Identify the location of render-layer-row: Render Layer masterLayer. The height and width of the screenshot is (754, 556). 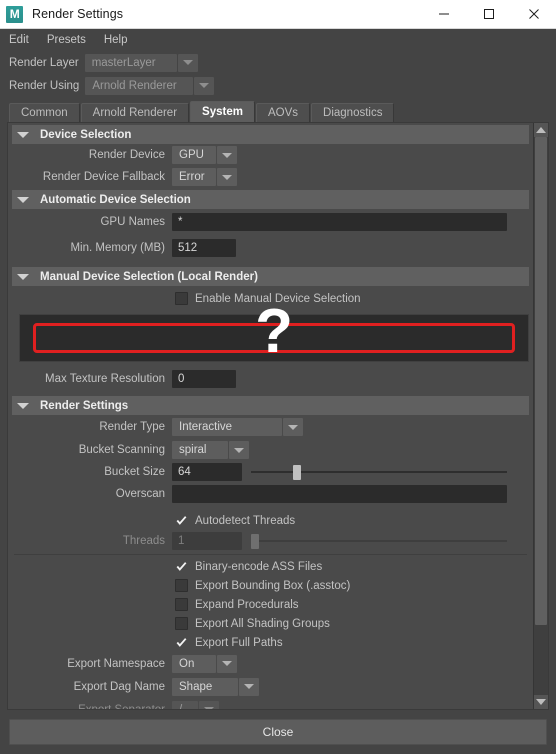
(278, 62).